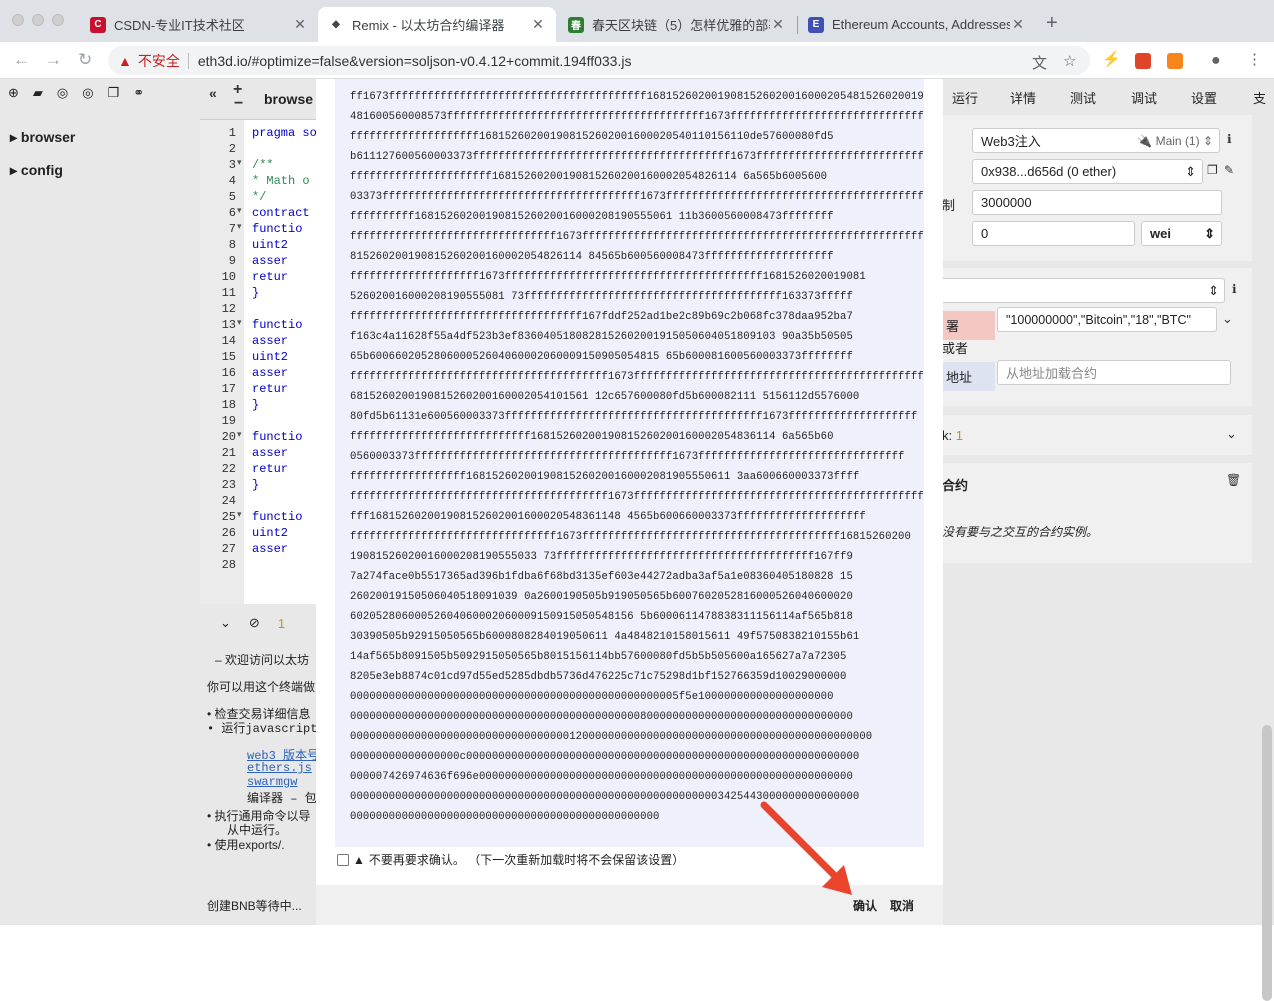 The height and width of the screenshot is (1001, 1274). What do you see at coordinates (1181, 233) in the screenshot?
I see `unit-select: wei ⇕` at bounding box center [1181, 233].